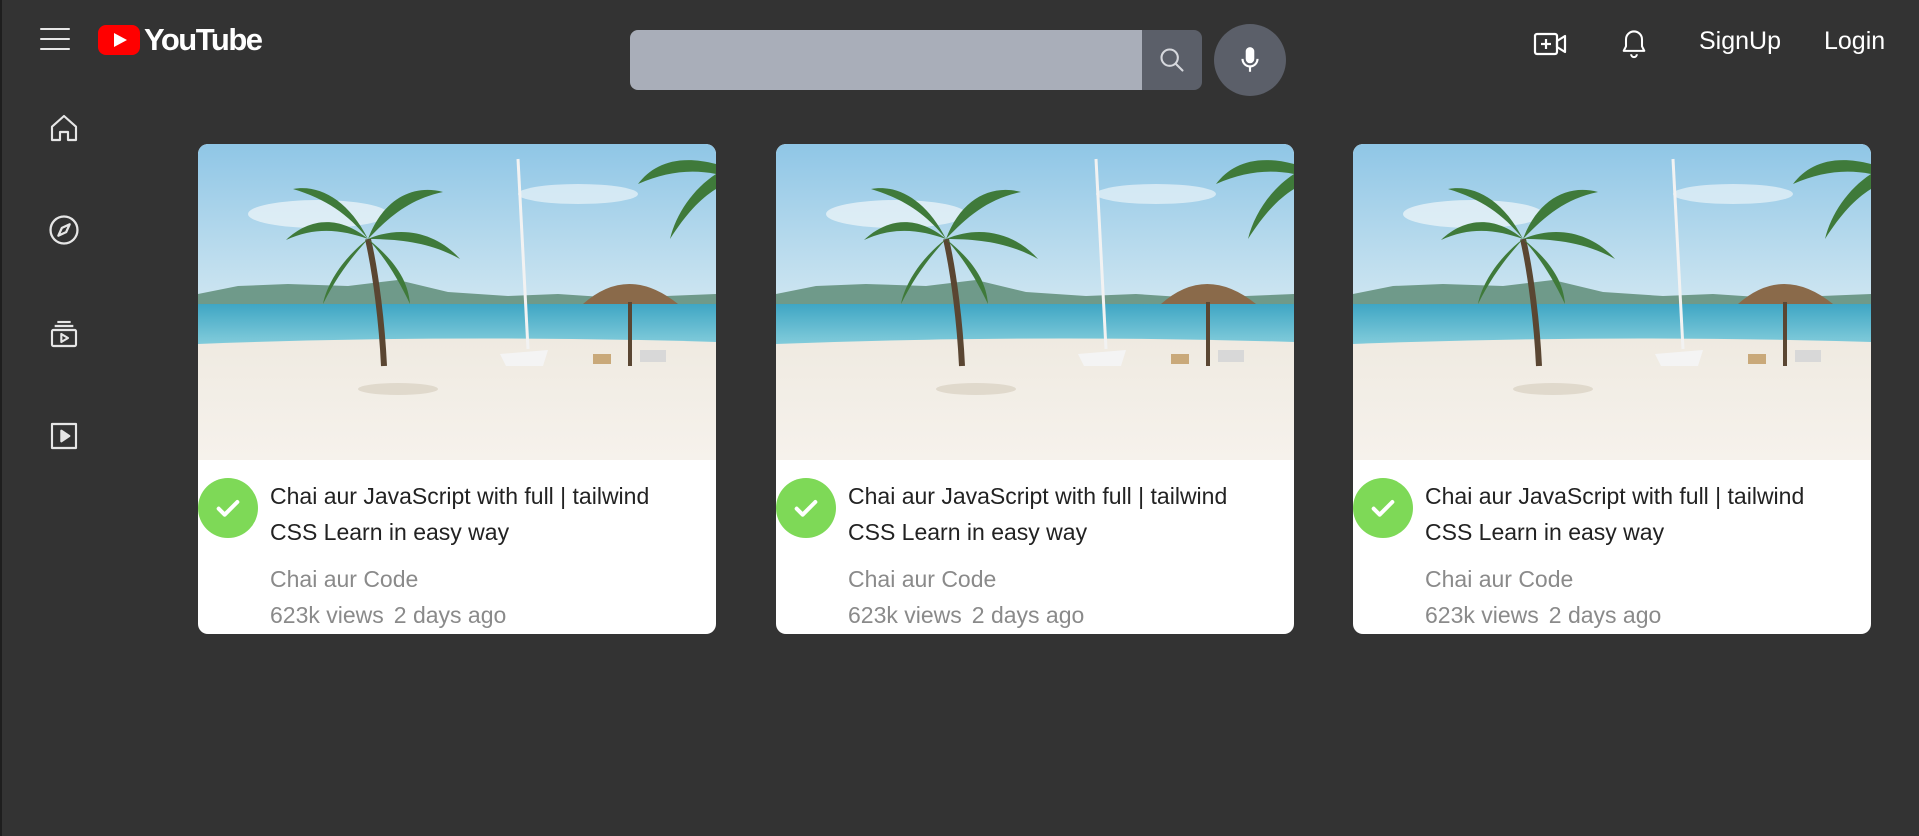  I want to click on search-bar, so click(916, 60).